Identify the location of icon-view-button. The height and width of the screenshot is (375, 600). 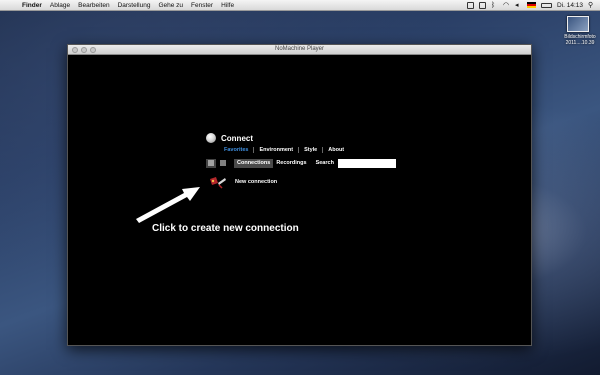
(211, 163).